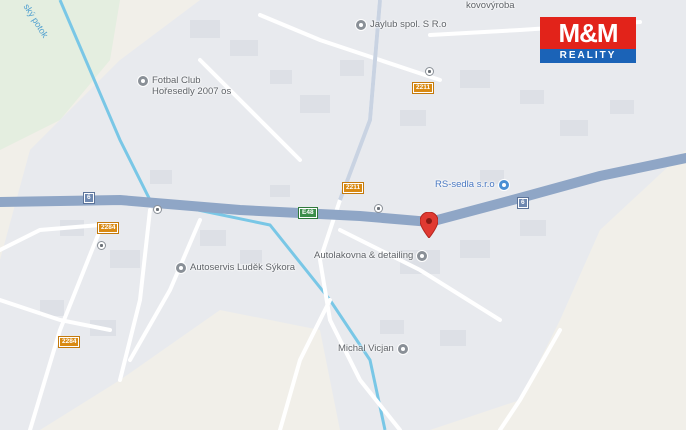 Image resolution: width=686 pixels, height=430 pixels. I want to click on logo-wordmark: REALITY, so click(588, 56).